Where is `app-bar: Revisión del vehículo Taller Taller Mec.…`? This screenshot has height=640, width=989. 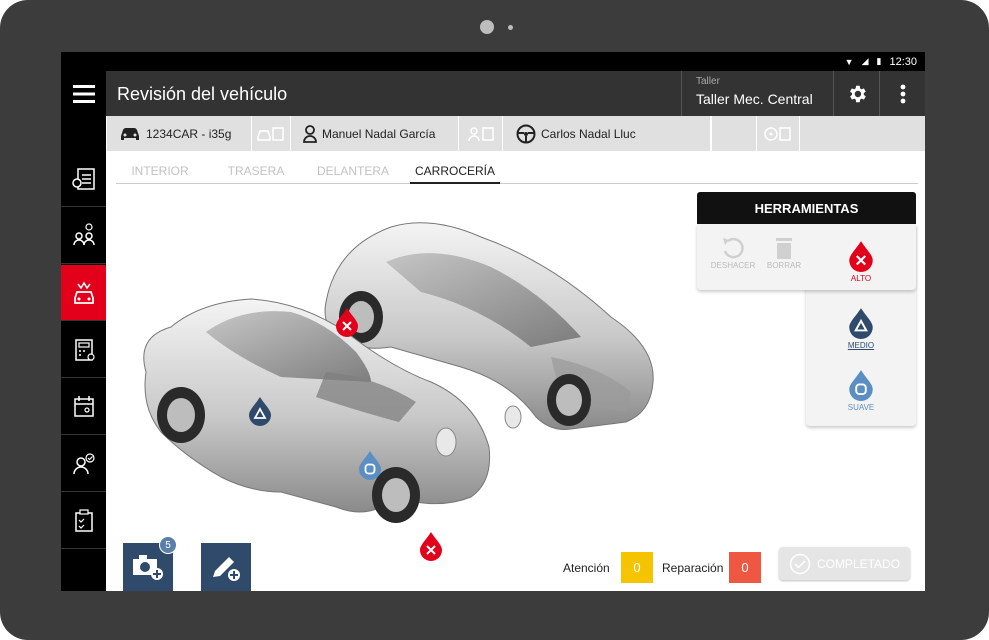 app-bar: Revisión del vehículo Taller Taller Mec.… is located at coordinates (493, 93).